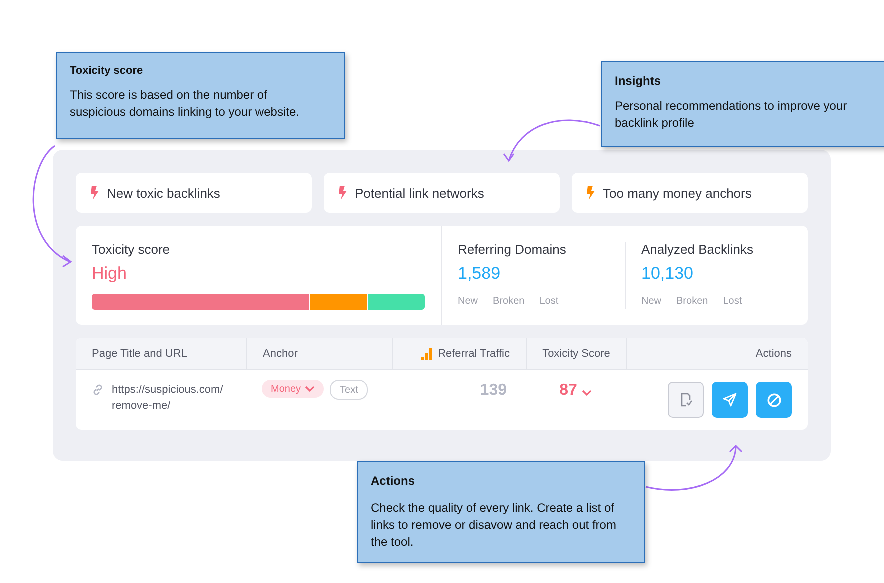  I want to click on insight-card: Too many money anchors, so click(690, 193).